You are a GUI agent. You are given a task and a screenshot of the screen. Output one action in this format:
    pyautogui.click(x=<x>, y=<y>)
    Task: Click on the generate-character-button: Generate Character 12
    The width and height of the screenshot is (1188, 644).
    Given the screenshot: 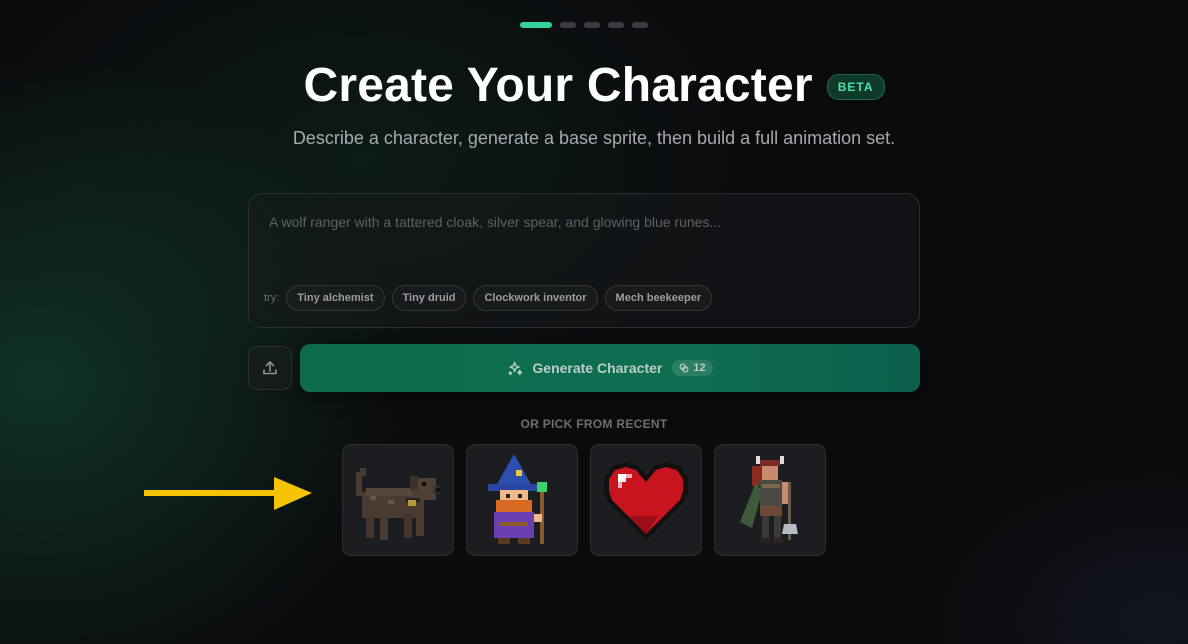 What is the action you would take?
    pyautogui.click(x=610, y=368)
    